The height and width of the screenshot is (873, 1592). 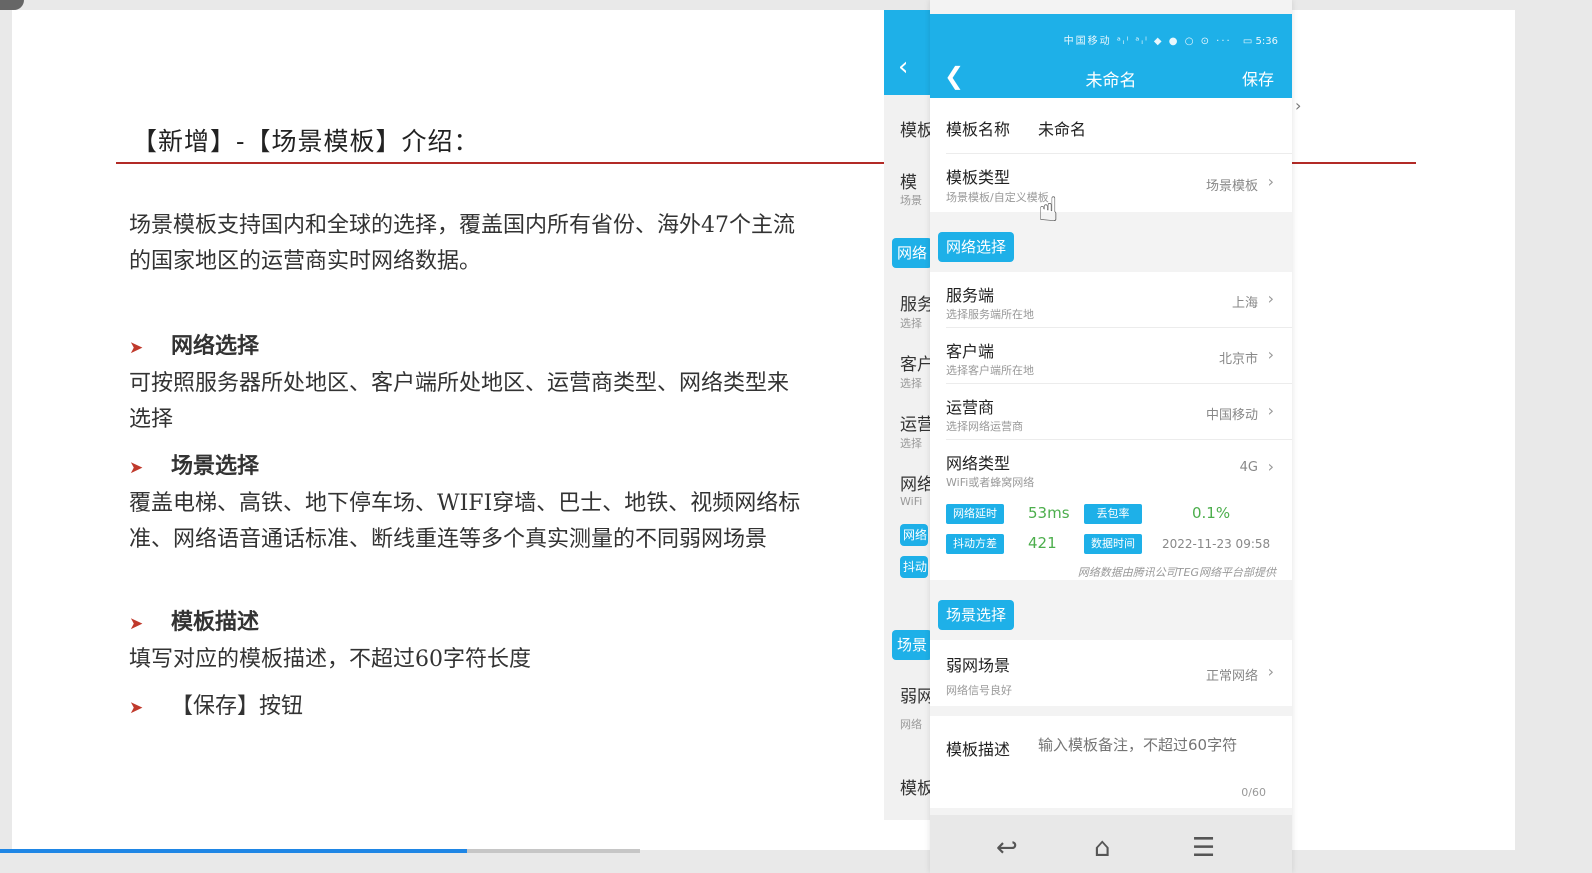 I want to click on ghost-chip: 场景, so click(x=912, y=645).